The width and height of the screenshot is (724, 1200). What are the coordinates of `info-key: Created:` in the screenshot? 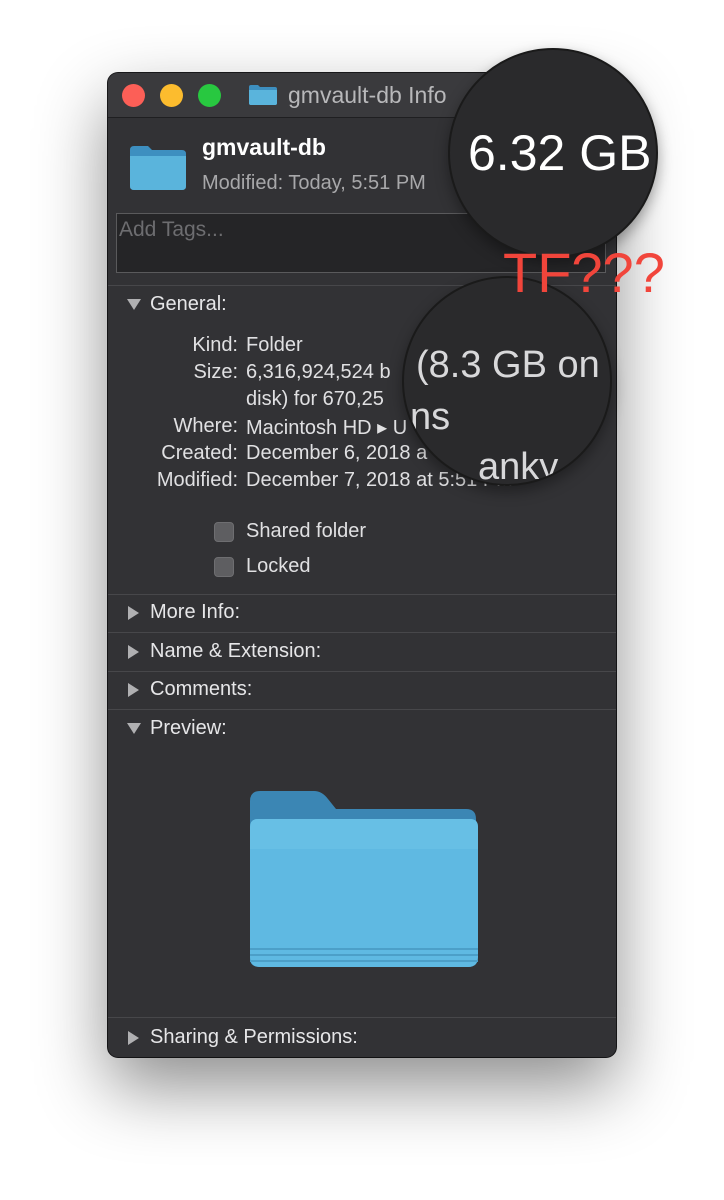 It's located at (199, 453).